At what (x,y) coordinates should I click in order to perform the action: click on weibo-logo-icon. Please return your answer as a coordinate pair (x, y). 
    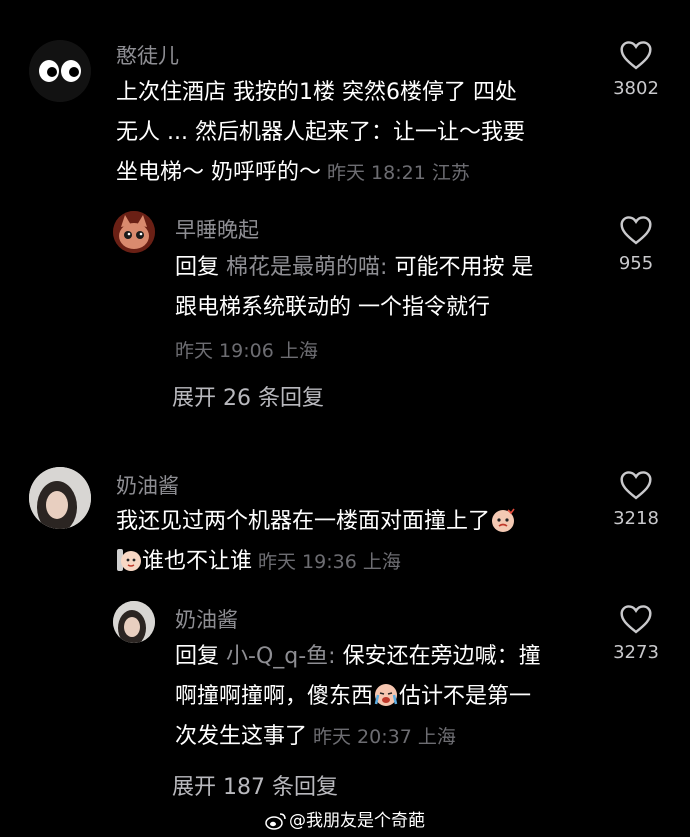
    Looking at the image, I should click on (275, 821).